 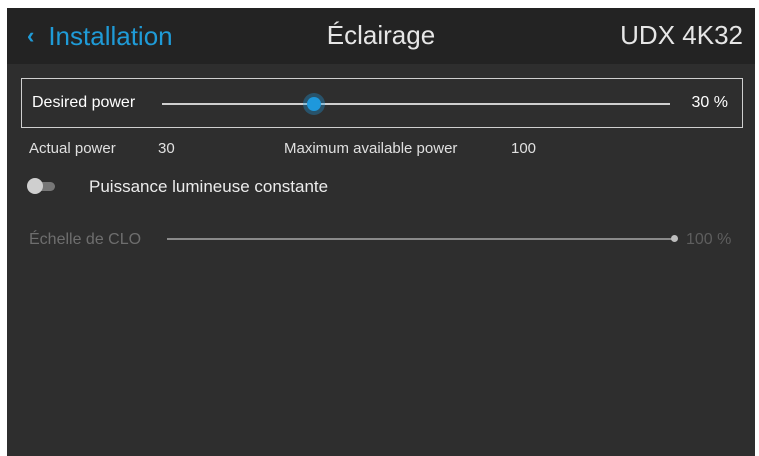 What do you see at coordinates (674, 238) in the screenshot?
I see `clo-scale-slider-thumb` at bounding box center [674, 238].